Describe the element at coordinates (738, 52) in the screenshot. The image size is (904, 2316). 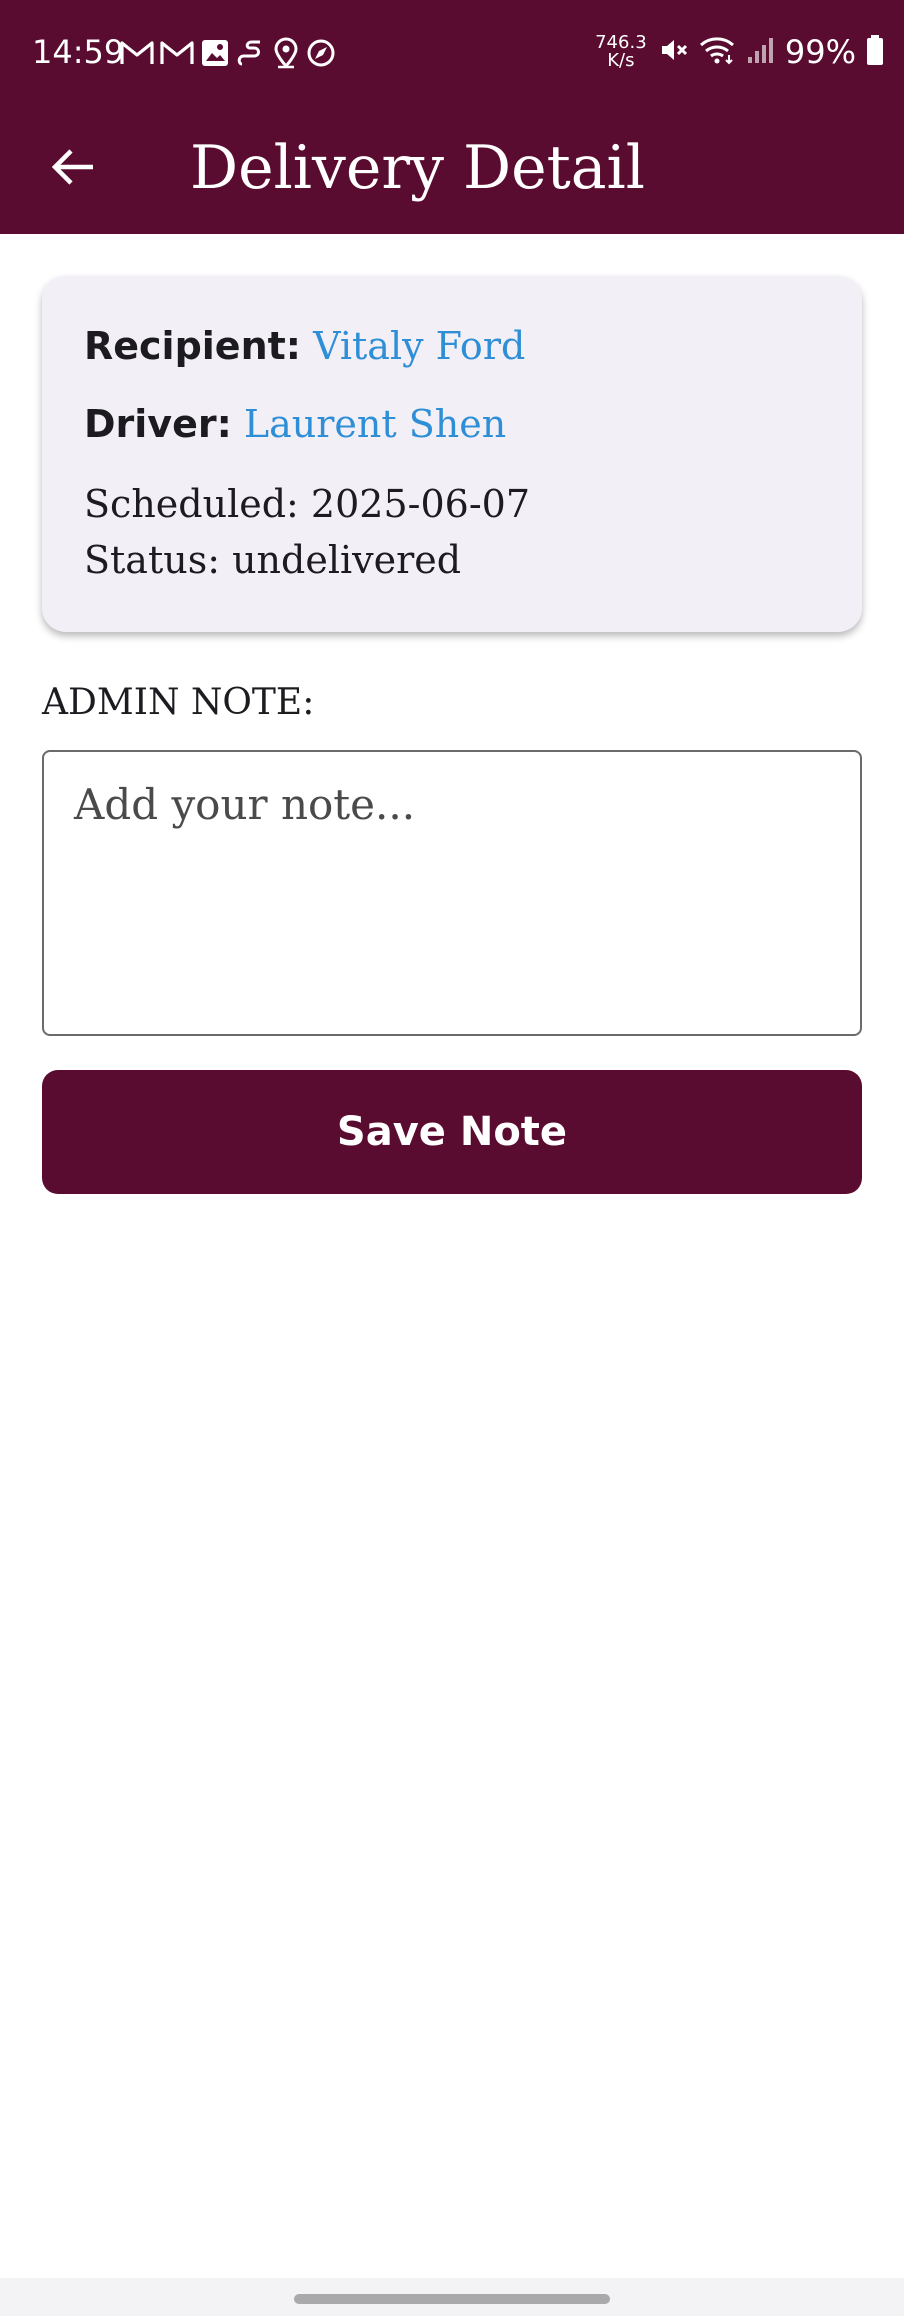
I see `status-right: 746.3 K/s 99%` at that location.